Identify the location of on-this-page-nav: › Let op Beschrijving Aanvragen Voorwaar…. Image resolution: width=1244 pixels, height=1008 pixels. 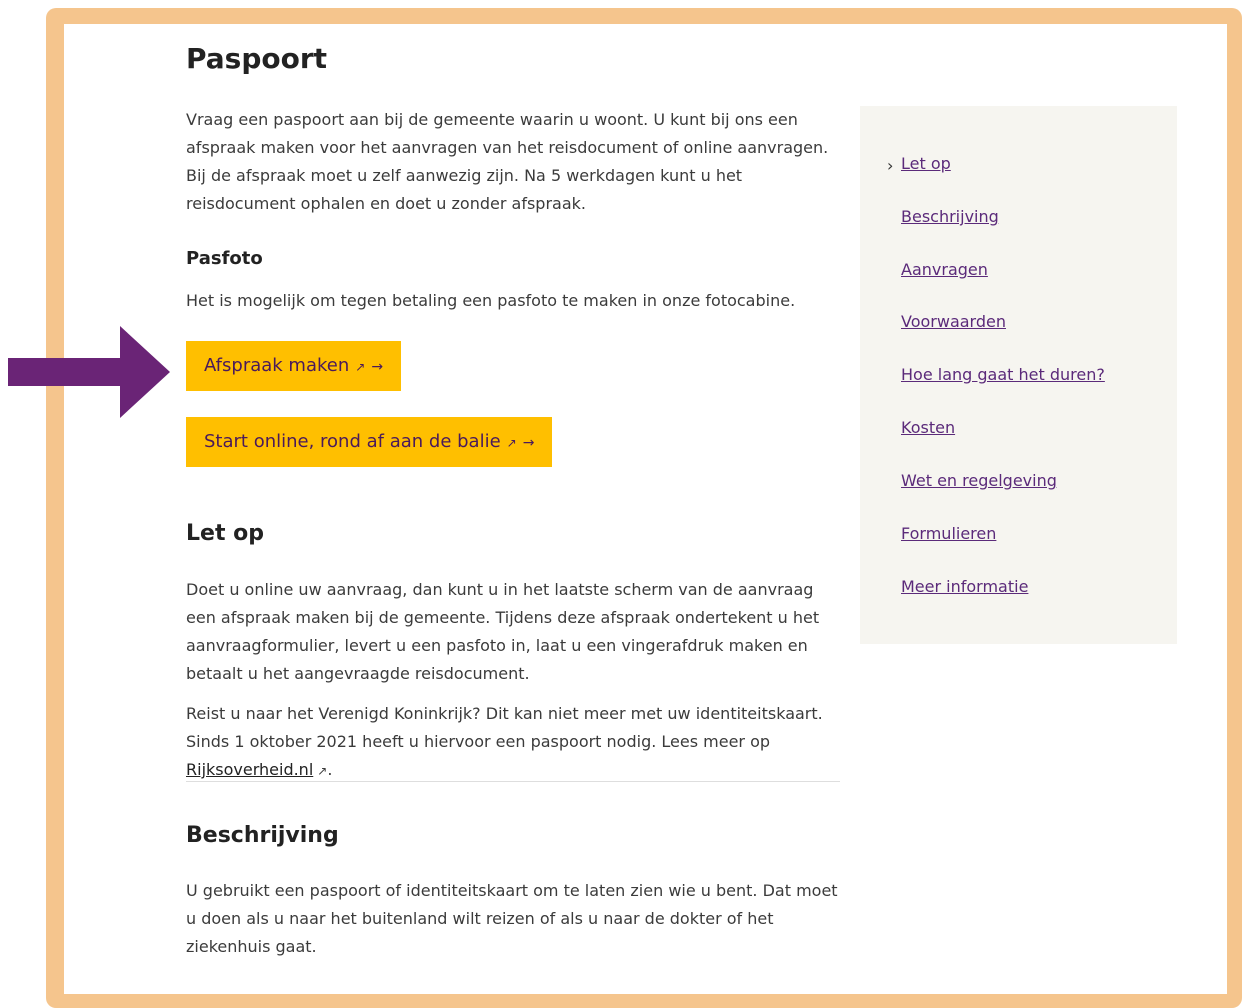
(1018, 375).